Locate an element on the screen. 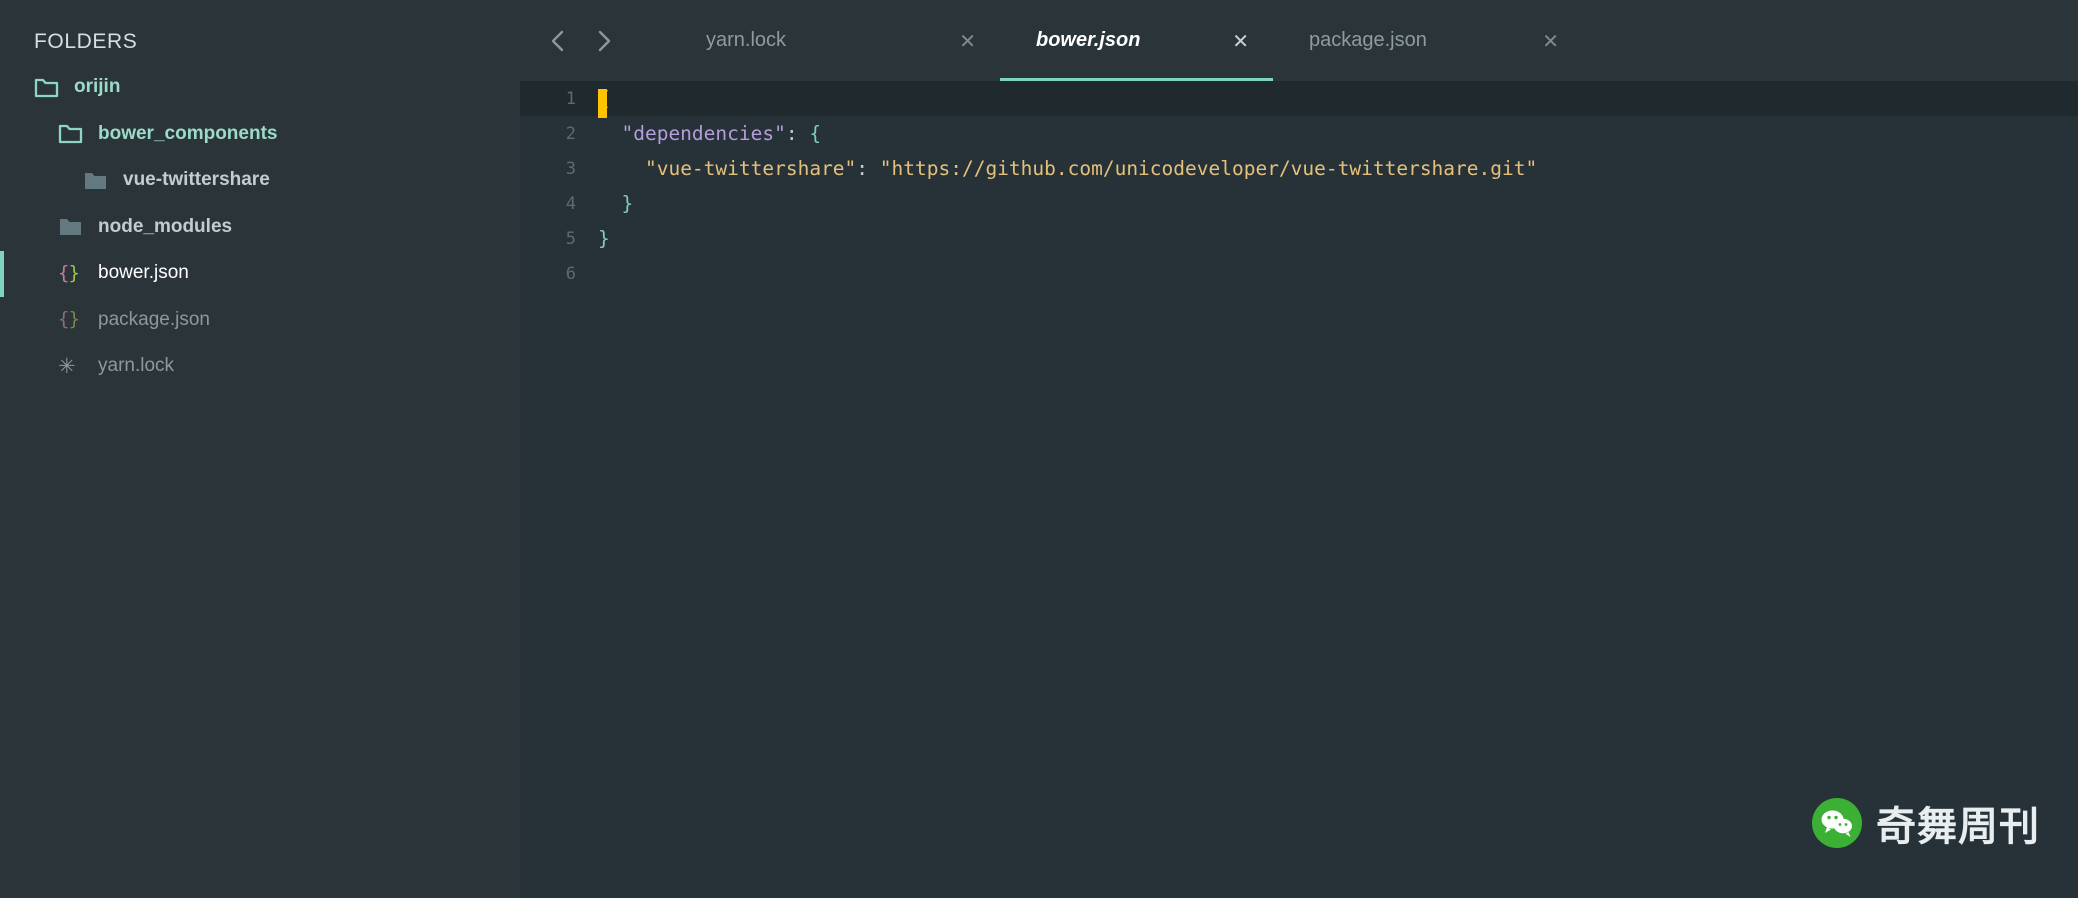 This screenshot has height=898, width=2078. code-line: 4 } is located at coordinates (1299, 203).